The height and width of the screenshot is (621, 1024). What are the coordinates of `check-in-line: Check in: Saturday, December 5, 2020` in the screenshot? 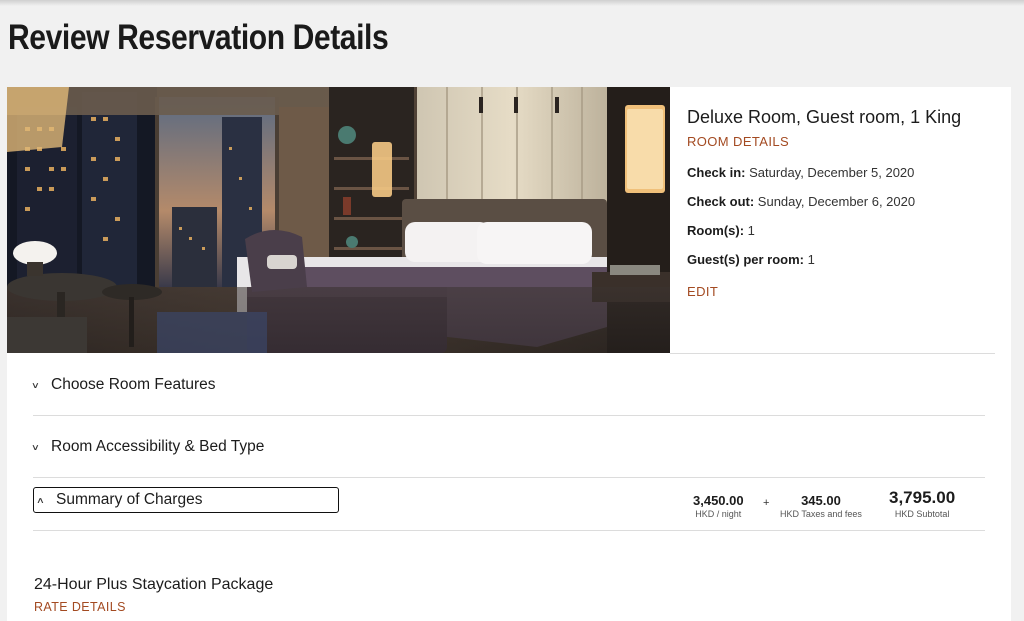 It's located at (847, 172).